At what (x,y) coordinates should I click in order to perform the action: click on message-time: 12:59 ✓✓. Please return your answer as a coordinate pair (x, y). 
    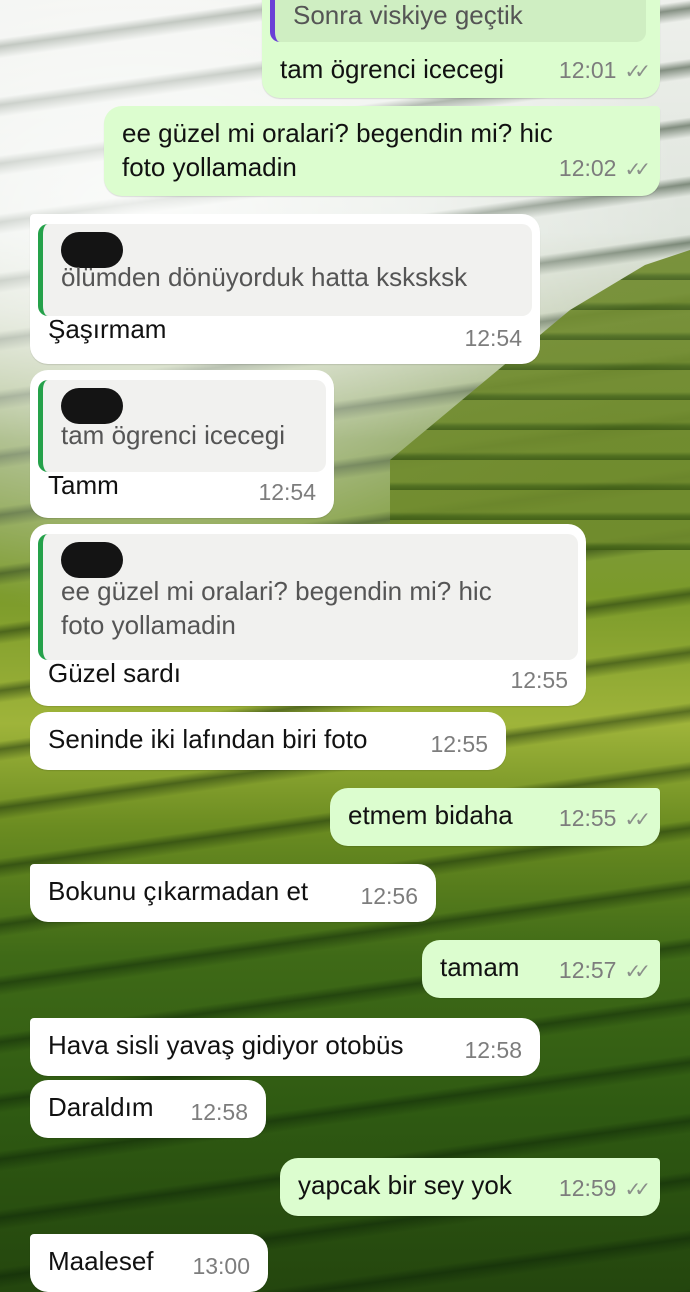
    Looking at the image, I should click on (605, 1189).